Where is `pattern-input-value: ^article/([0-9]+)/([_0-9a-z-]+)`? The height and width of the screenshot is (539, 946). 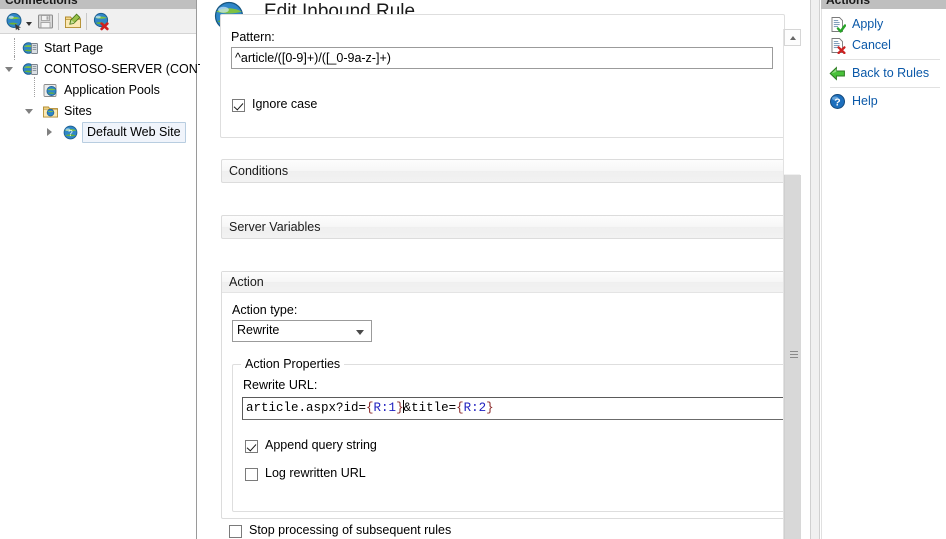 pattern-input-value: ^article/([0-9]+)/([_0-9a-z-]+) is located at coordinates (313, 58).